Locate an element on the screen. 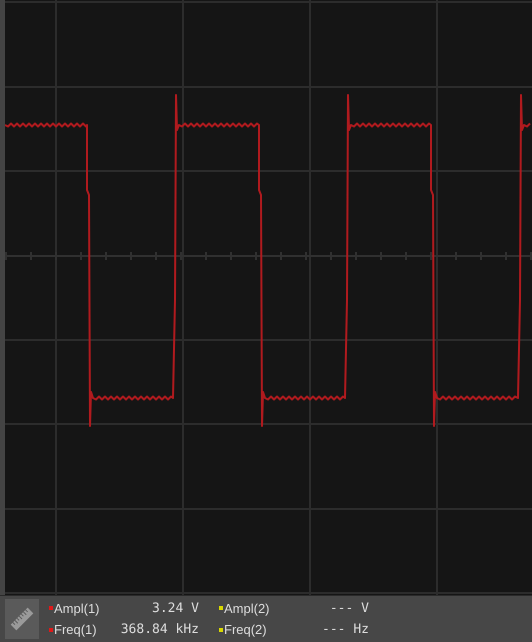 The width and height of the screenshot is (532, 642). measurement-label: Freq(2) is located at coordinates (245, 630).